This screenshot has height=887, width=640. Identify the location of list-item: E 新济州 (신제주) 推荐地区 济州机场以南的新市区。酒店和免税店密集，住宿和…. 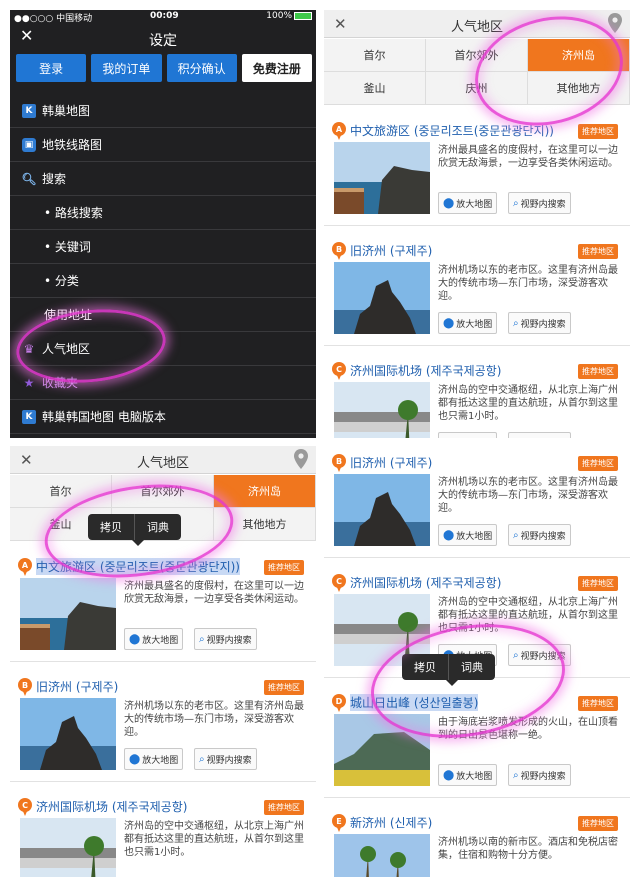
(477, 841).